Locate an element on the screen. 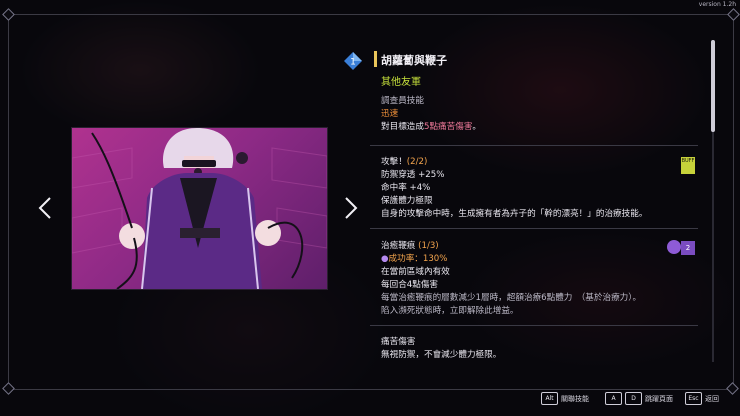  jump-page-label: 跳躍頁面 is located at coordinates (659, 398).